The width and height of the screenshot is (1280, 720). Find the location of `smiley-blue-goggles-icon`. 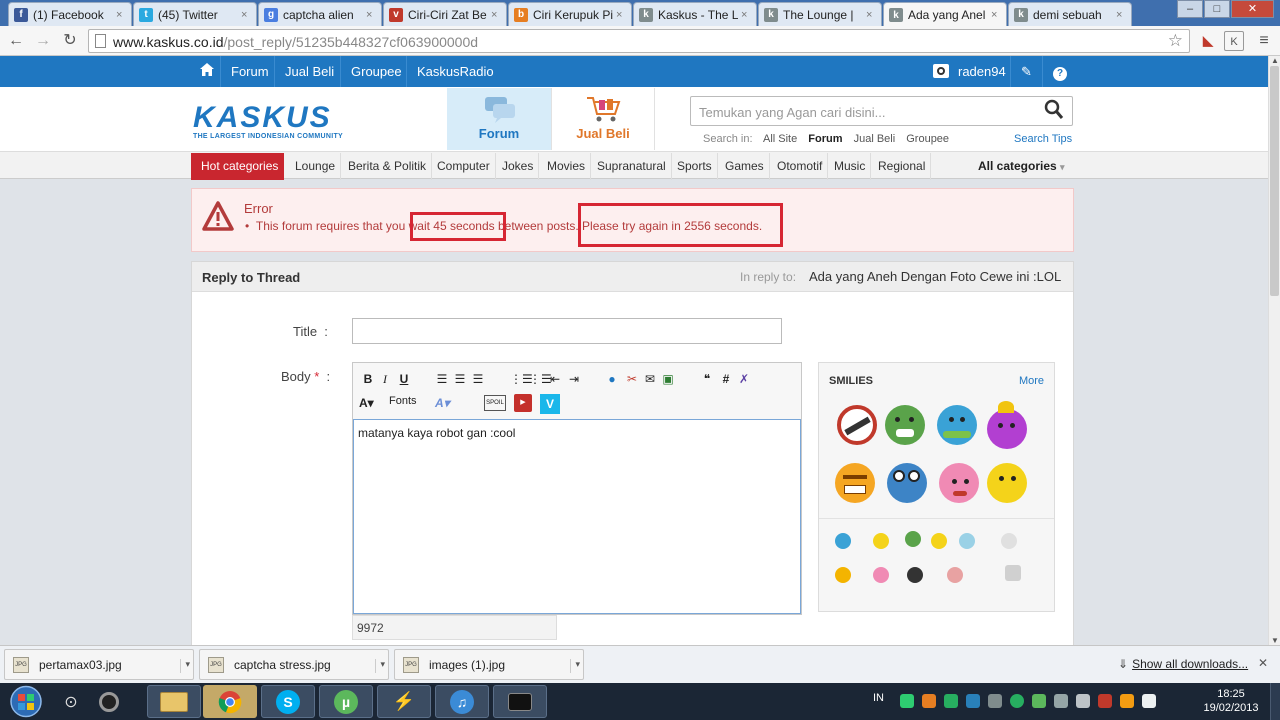

smiley-blue-goggles-icon is located at coordinates (907, 483).